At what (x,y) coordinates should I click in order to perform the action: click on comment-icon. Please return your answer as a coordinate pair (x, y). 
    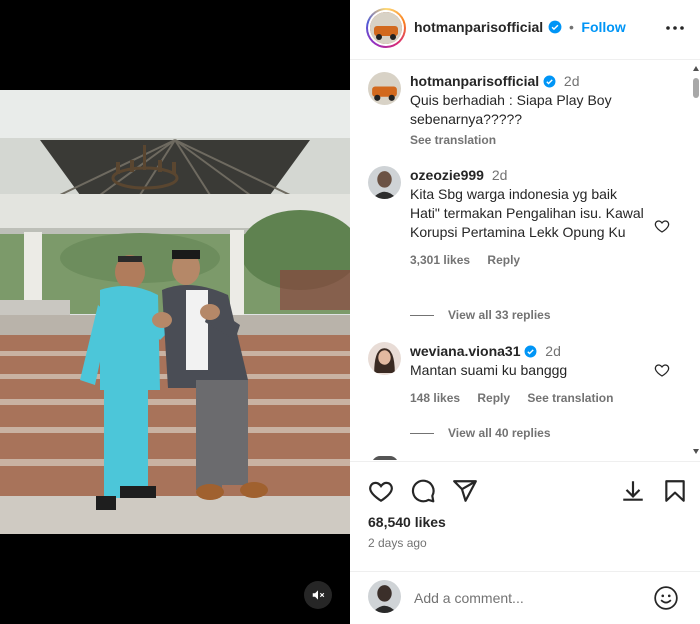
    Looking at the image, I should click on (423, 491).